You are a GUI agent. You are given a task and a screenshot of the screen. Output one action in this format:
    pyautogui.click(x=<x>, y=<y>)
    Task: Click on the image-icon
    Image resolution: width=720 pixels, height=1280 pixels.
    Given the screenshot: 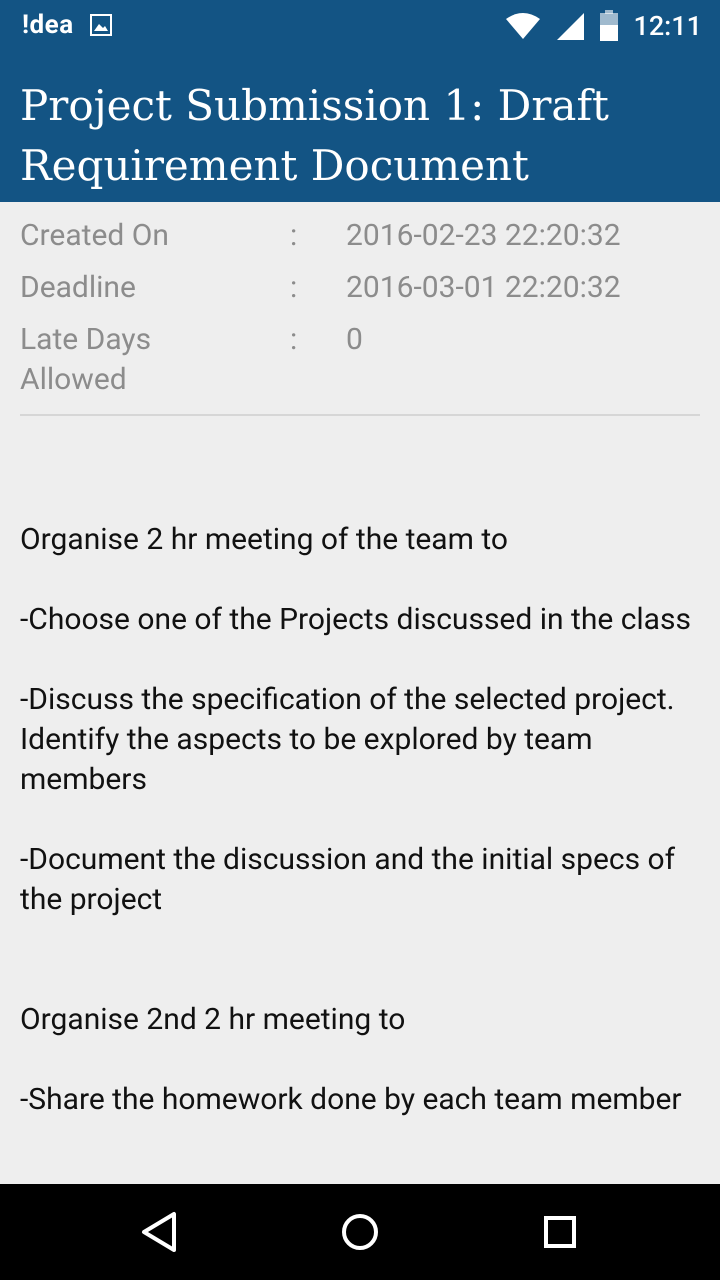 What is the action you would take?
    pyautogui.click(x=101, y=25)
    